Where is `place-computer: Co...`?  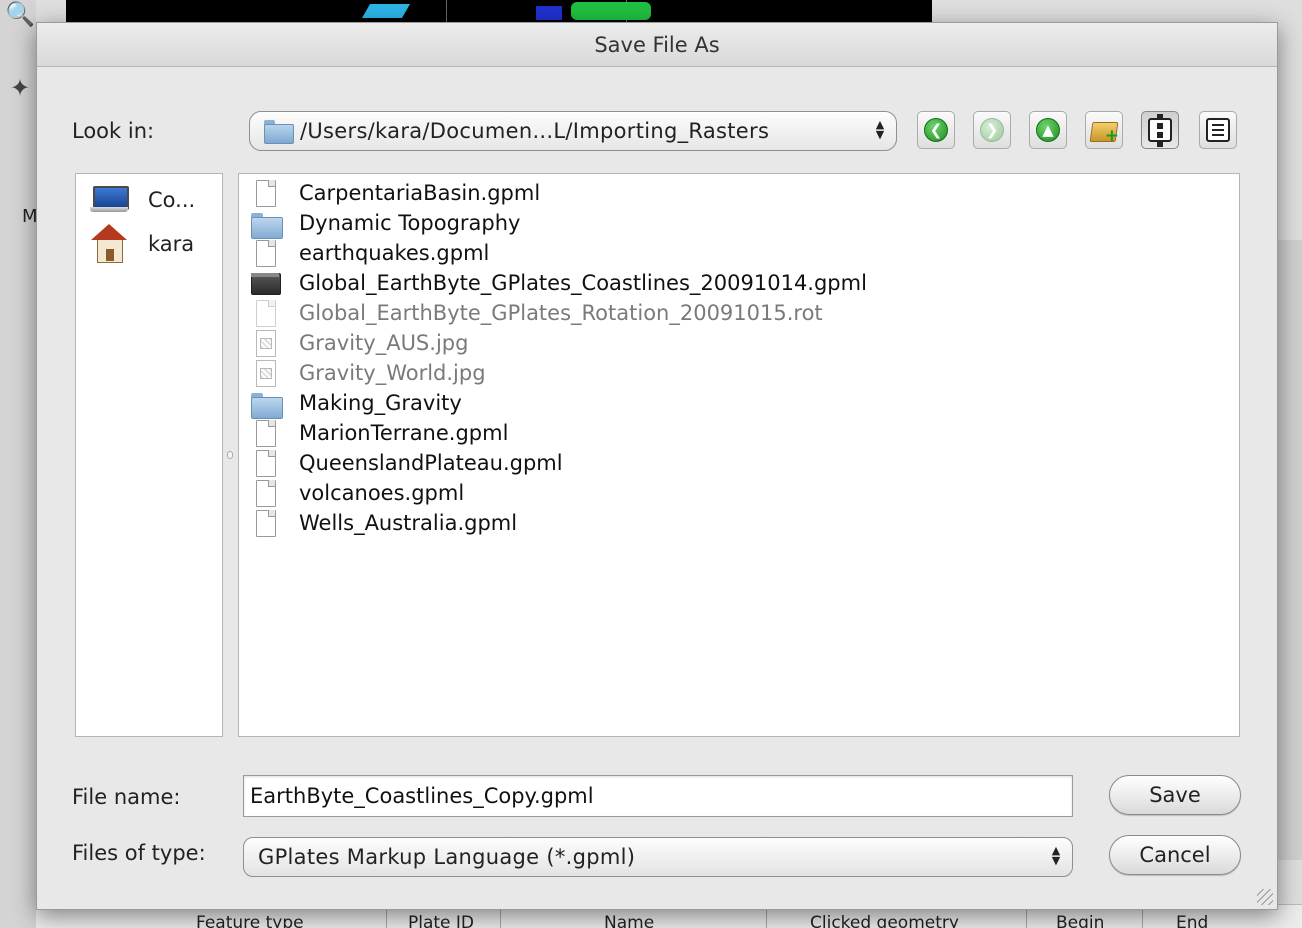 place-computer: Co... is located at coordinates (142, 200).